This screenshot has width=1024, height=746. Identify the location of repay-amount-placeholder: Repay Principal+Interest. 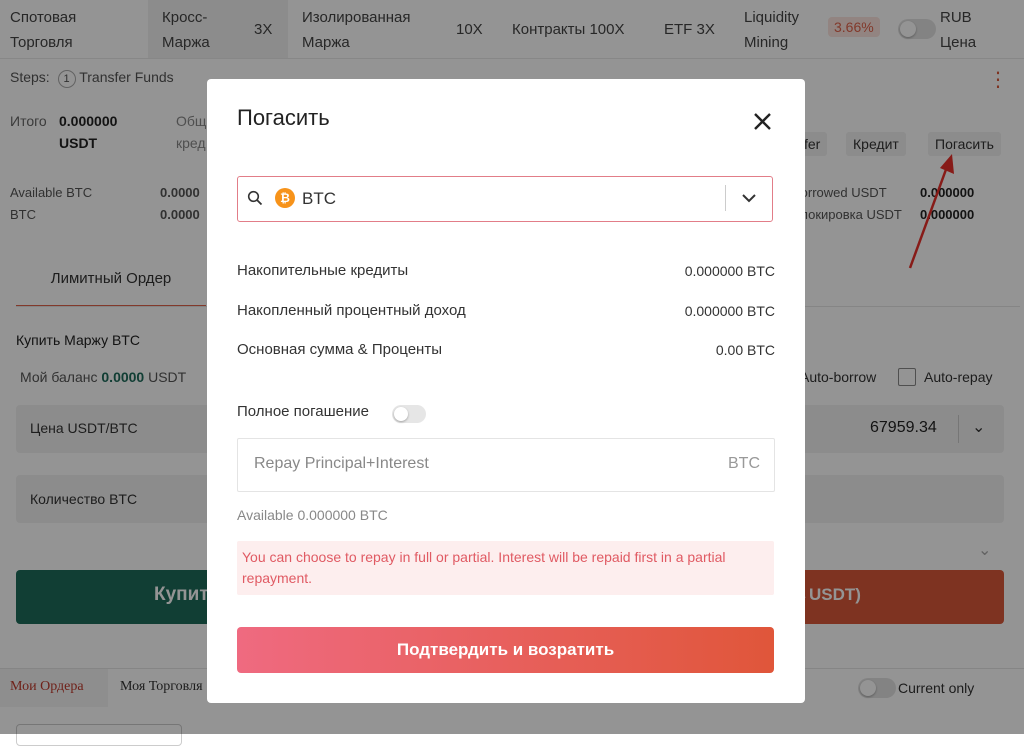
(341, 463).